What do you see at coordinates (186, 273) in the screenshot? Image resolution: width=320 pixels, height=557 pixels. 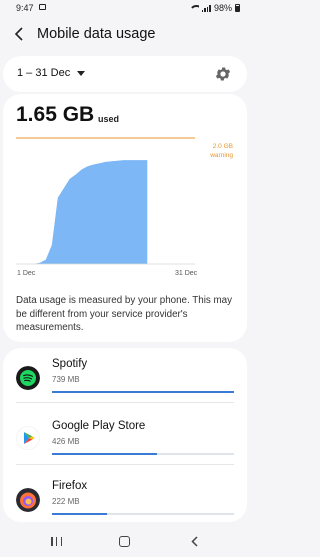 I see `x-axis-end-label: 31 Dec` at bounding box center [186, 273].